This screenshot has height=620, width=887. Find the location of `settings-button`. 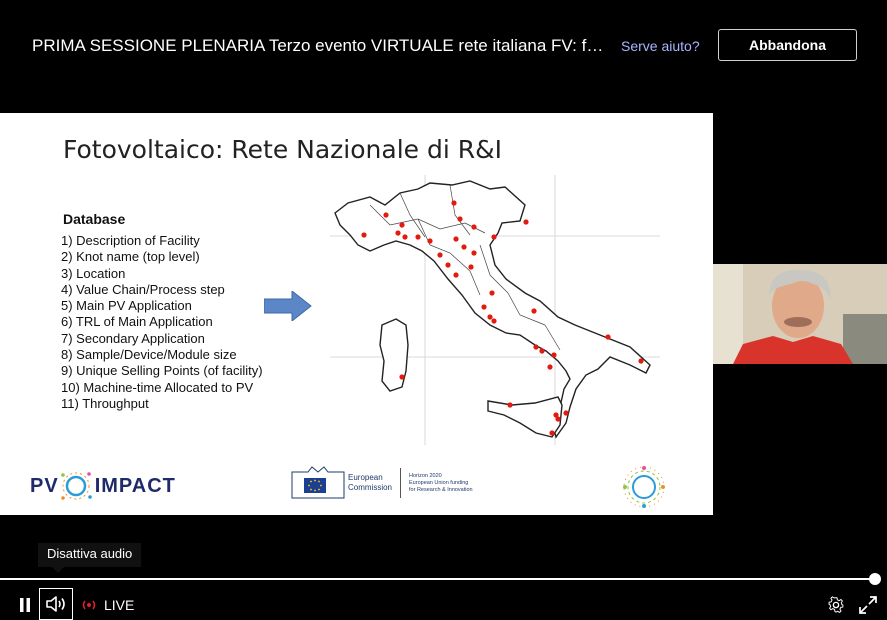

settings-button is located at coordinates (836, 605).